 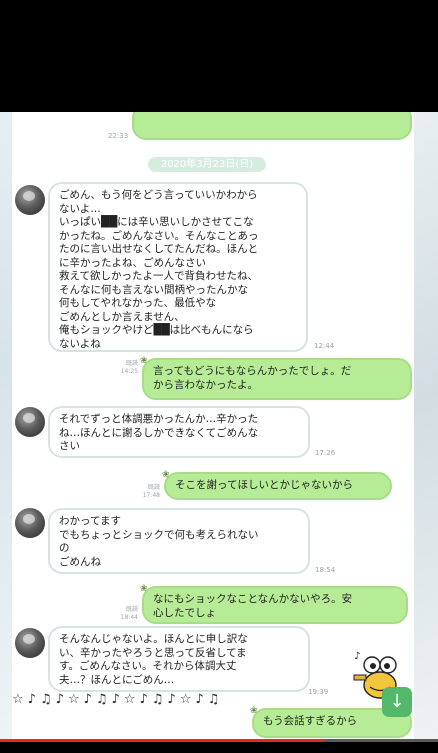 I want to click on progress-fill, so click(x=162, y=740).